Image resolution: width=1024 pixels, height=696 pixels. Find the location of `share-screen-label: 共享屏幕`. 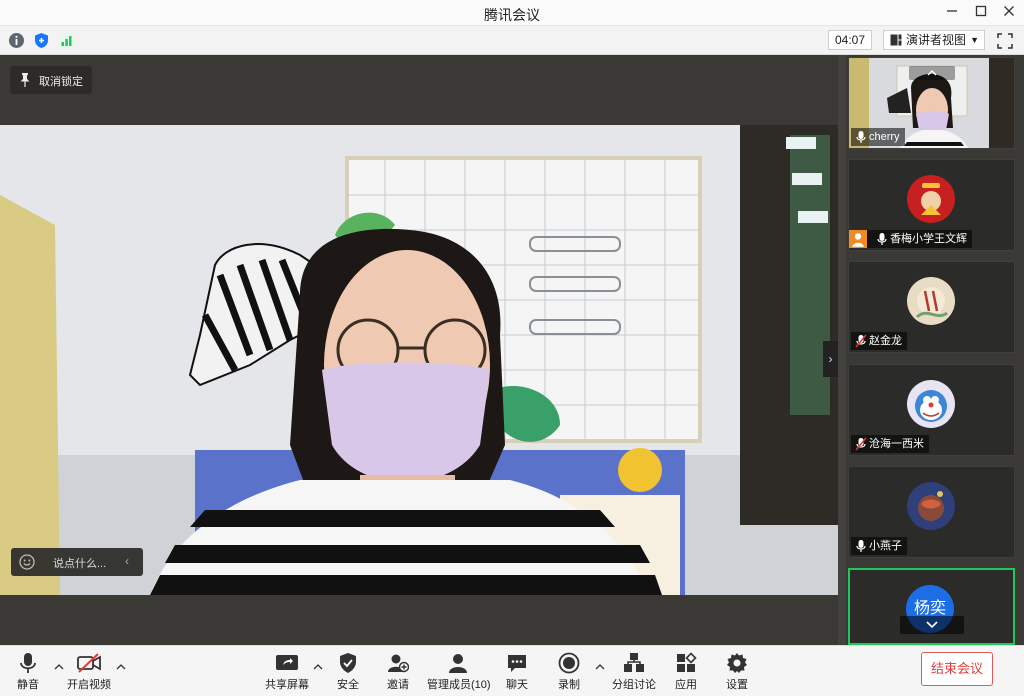

share-screen-label: 共享屏幕 is located at coordinates (287, 685).